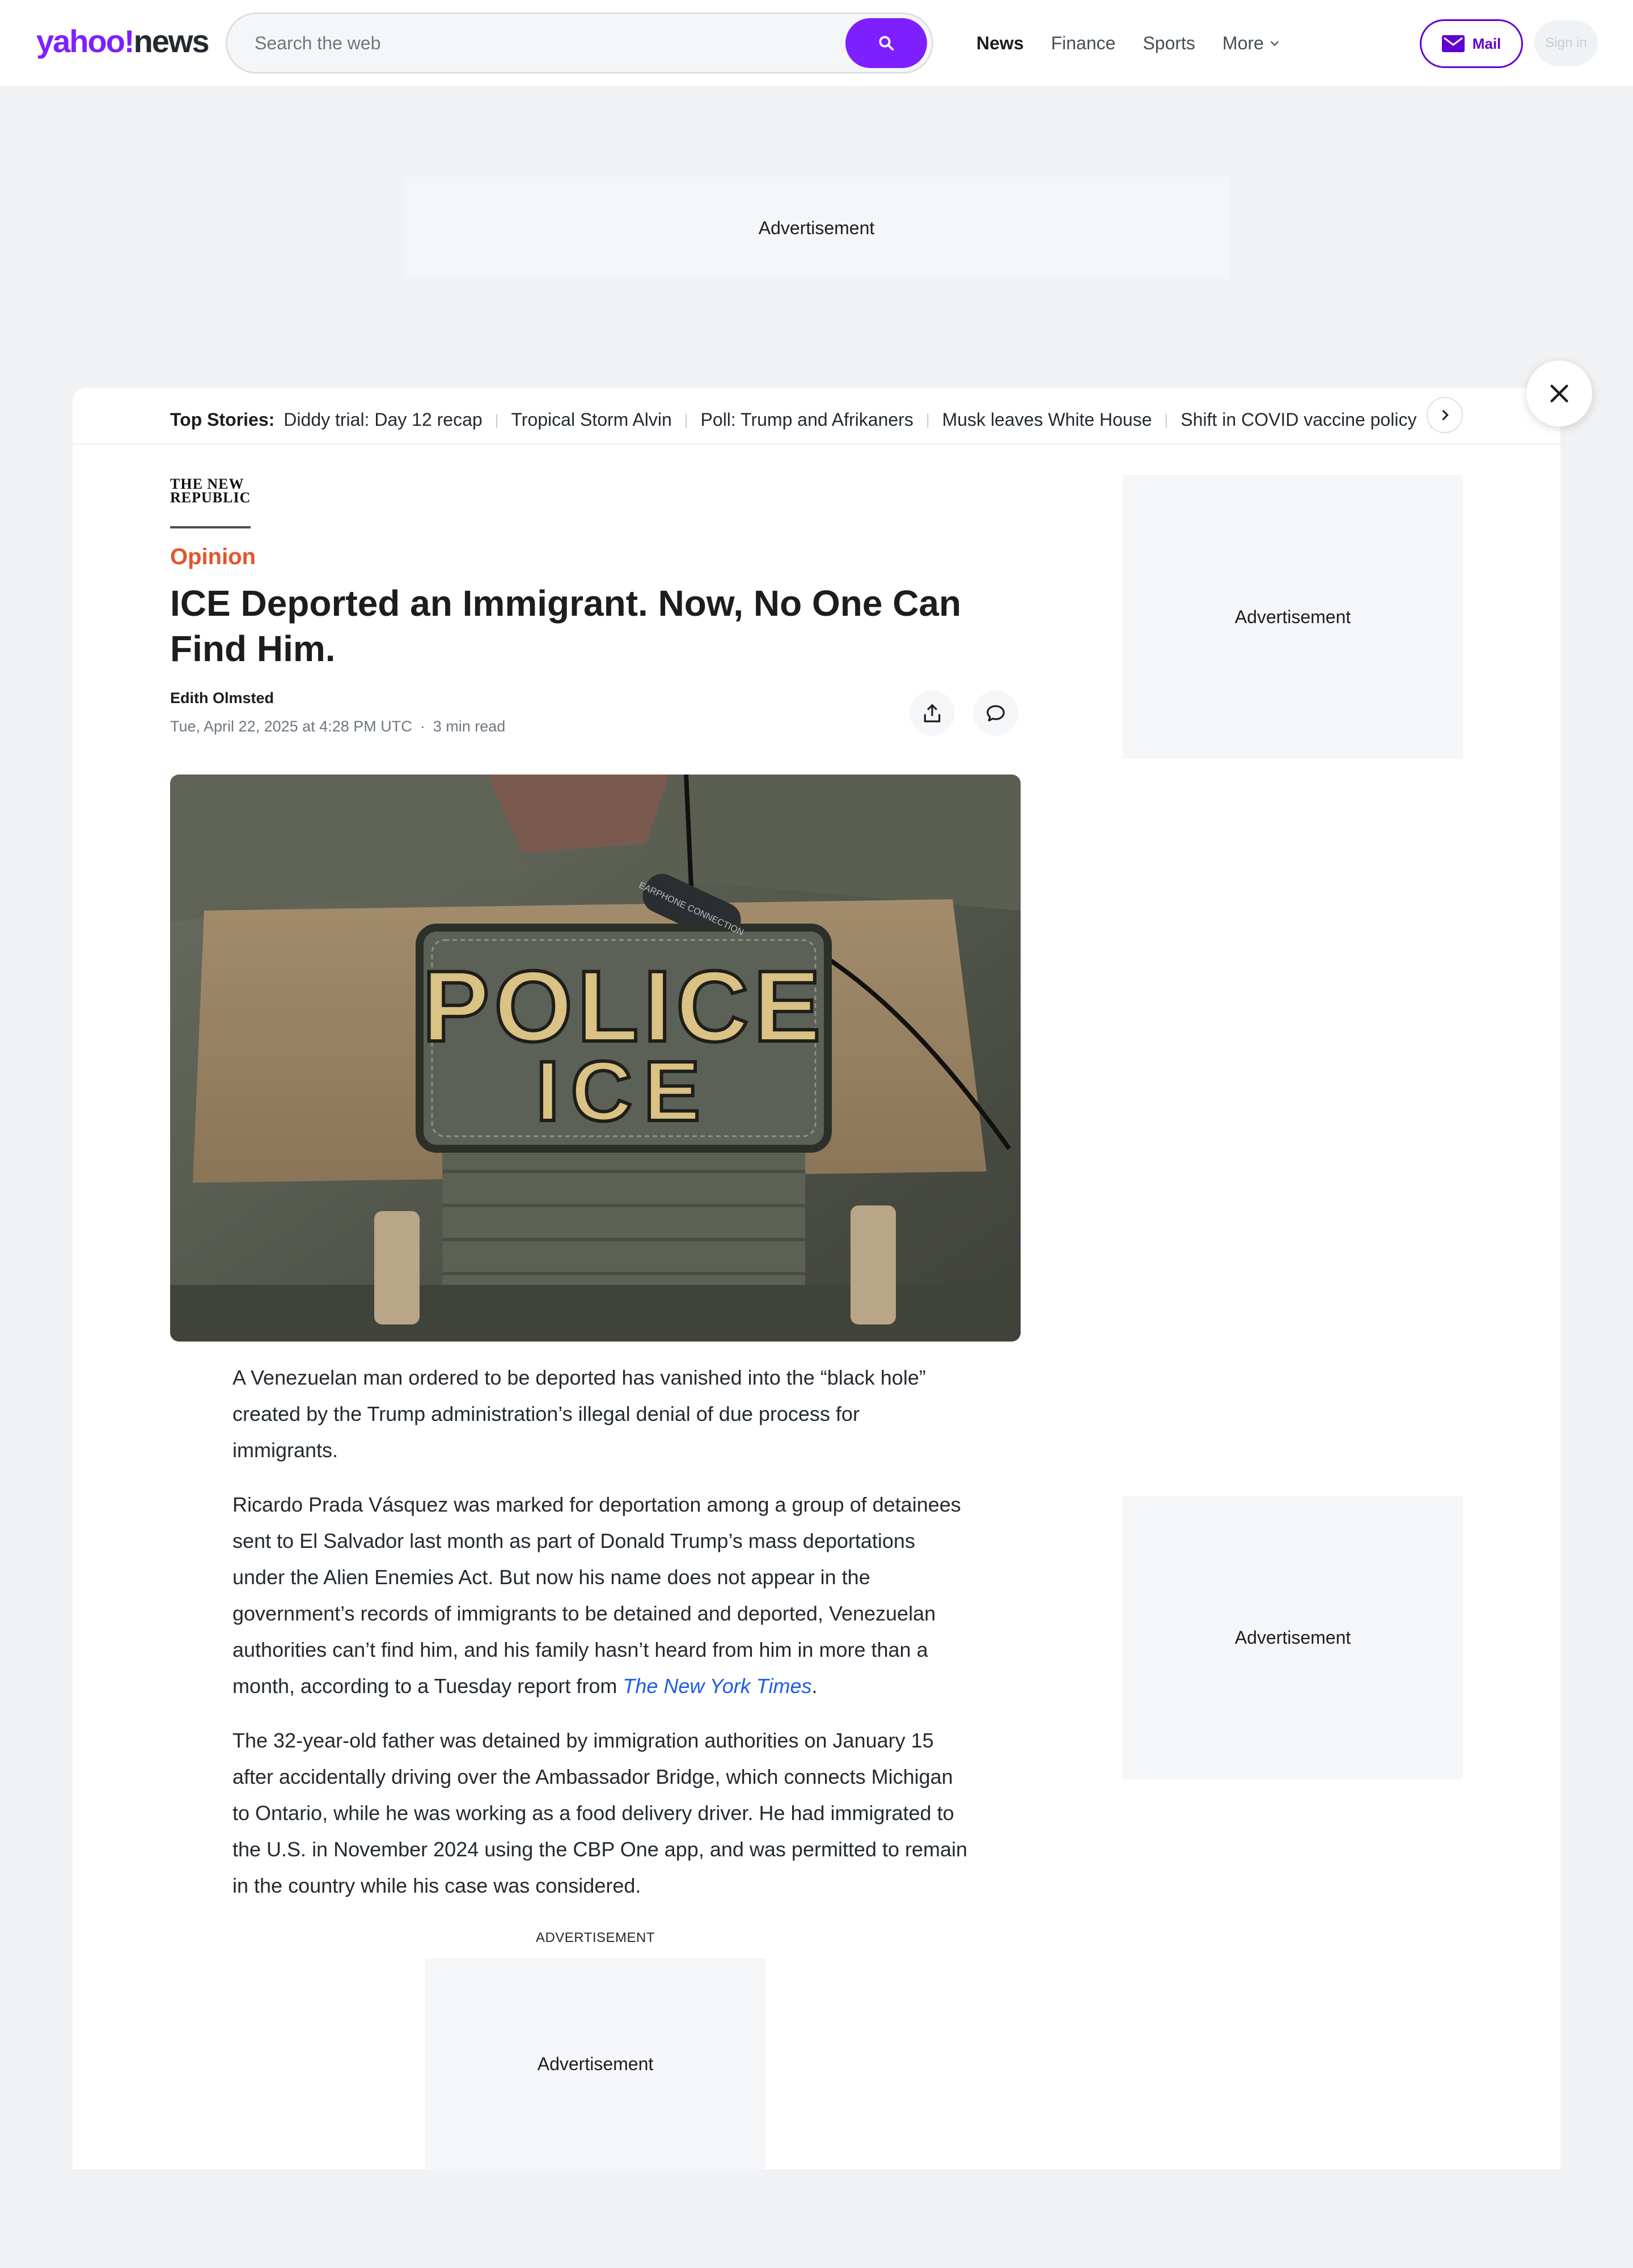 Image resolution: width=1633 pixels, height=2268 pixels. Describe the element at coordinates (470, 726) in the screenshot. I see `read-time: 3 min read` at that location.